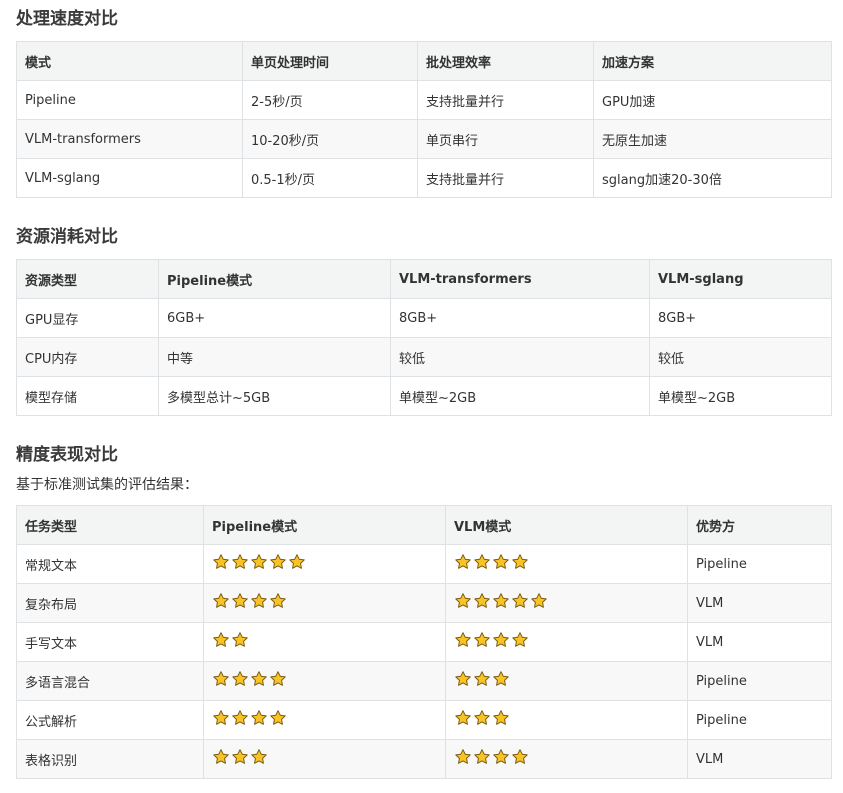 The height and width of the screenshot is (793, 843). Describe the element at coordinates (712, 61) in the screenshot. I see `column-header: 加速方案` at that location.